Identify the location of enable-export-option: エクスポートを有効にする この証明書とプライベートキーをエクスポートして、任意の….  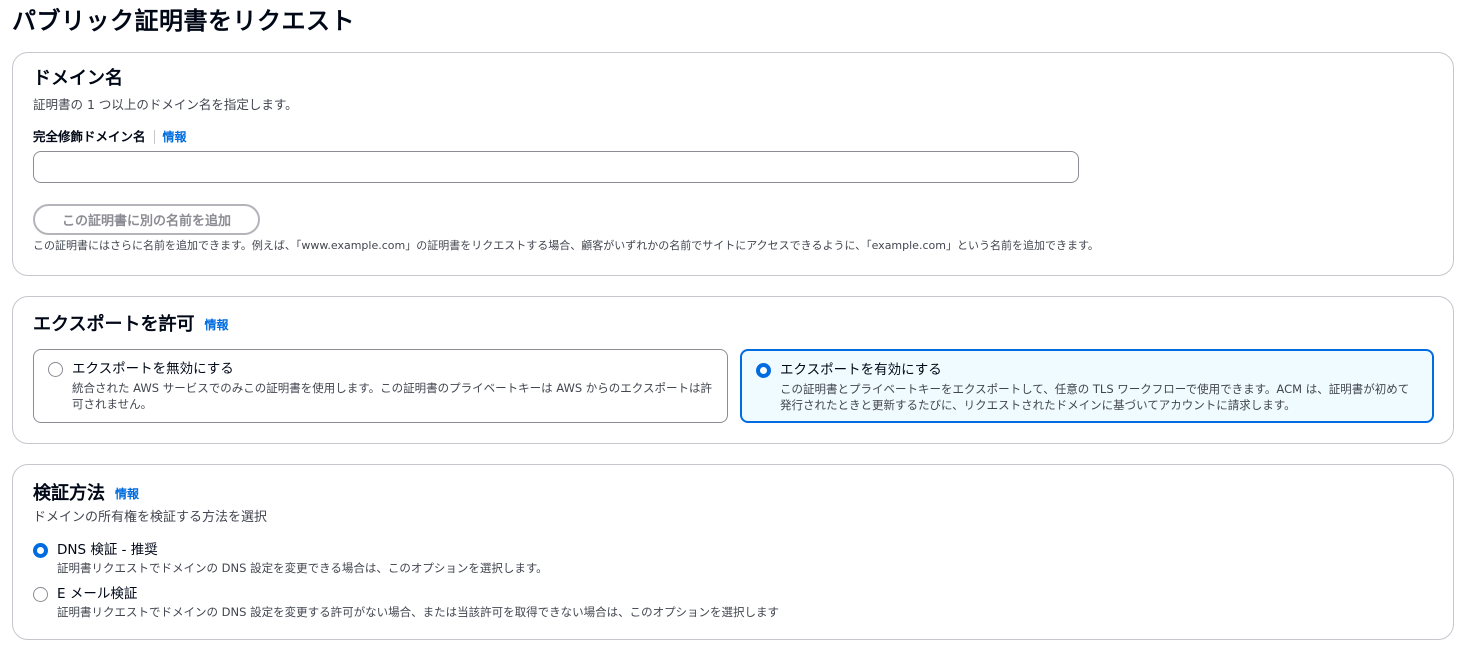
(1087, 386).